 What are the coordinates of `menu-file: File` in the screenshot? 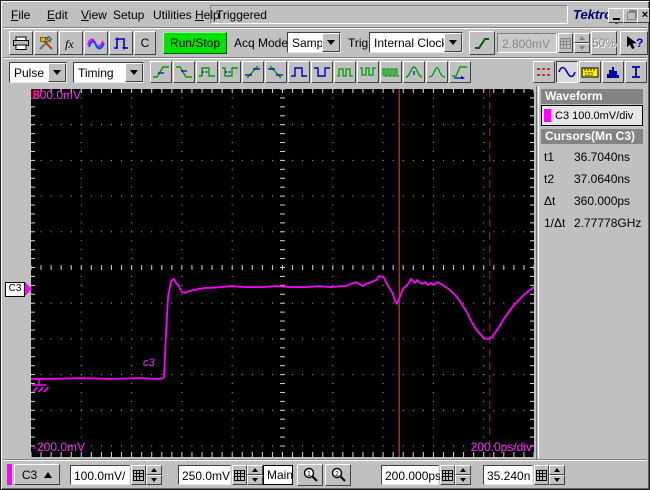 It's located at (20, 15).